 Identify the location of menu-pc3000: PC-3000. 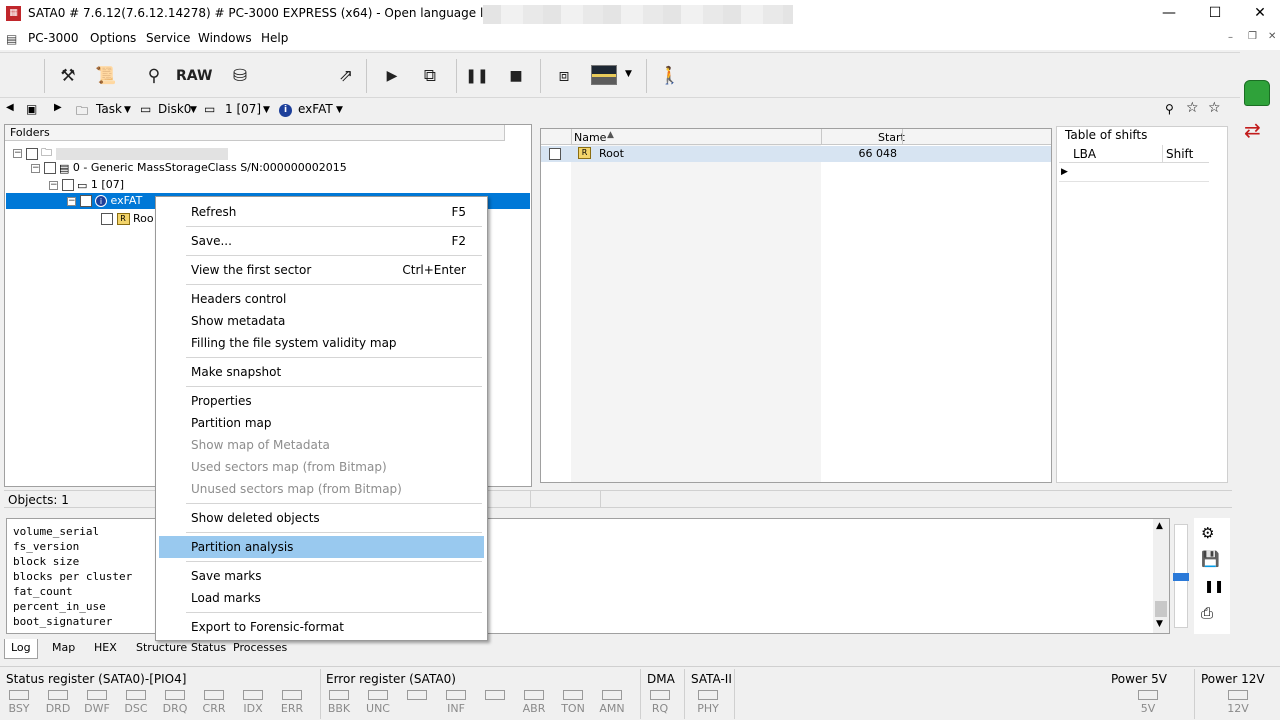
(53, 38).